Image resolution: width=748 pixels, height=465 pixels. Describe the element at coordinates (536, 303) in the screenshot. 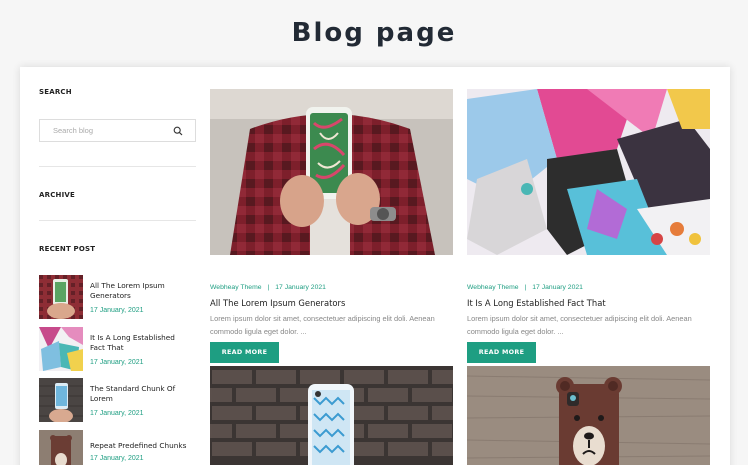

I see `post-title: It Is A Long Established Fact That` at that location.